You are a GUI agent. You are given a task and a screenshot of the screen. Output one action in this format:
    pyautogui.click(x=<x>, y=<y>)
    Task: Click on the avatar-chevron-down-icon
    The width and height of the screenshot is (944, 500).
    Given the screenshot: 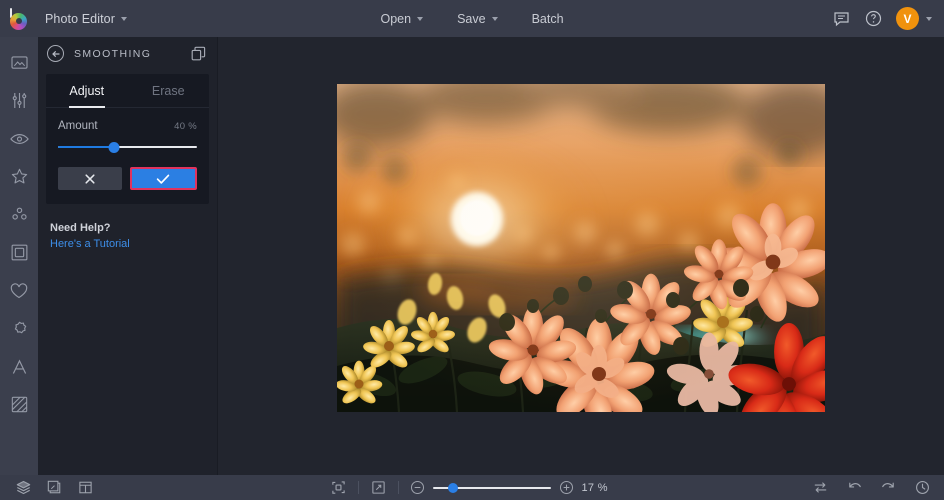 What is the action you would take?
    pyautogui.click(x=929, y=18)
    